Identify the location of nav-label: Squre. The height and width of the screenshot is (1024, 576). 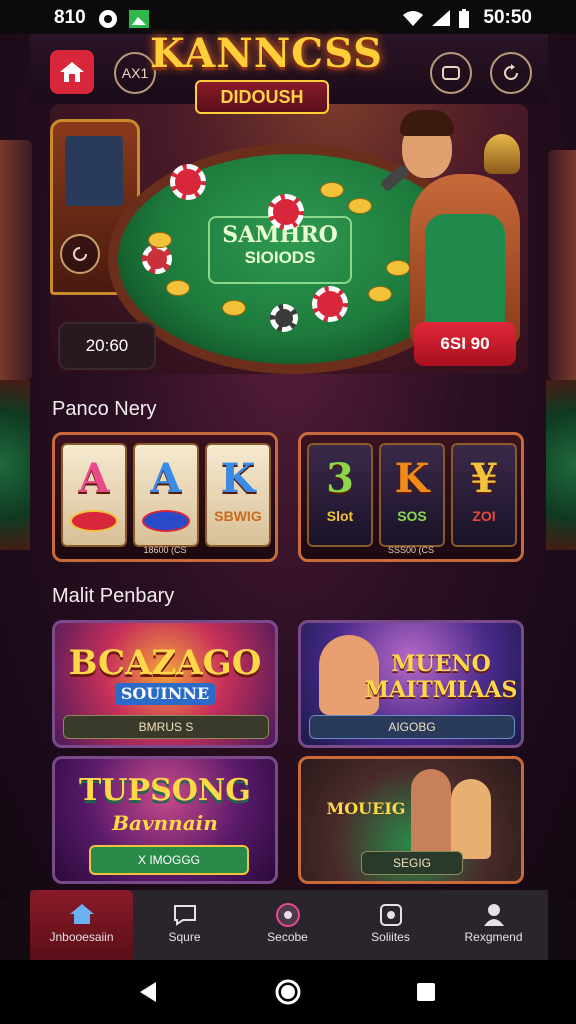
(184, 937).